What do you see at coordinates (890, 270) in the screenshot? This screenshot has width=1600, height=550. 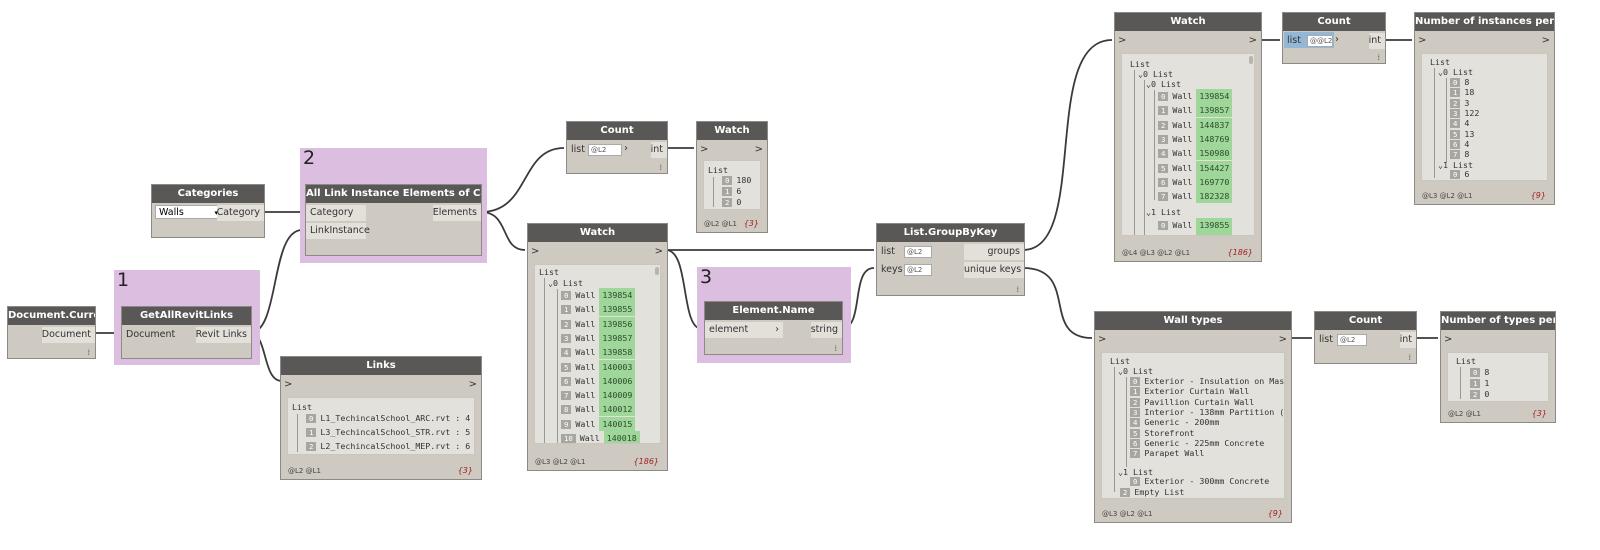 I see `input-port-keys: keys` at bounding box center [890, 270].